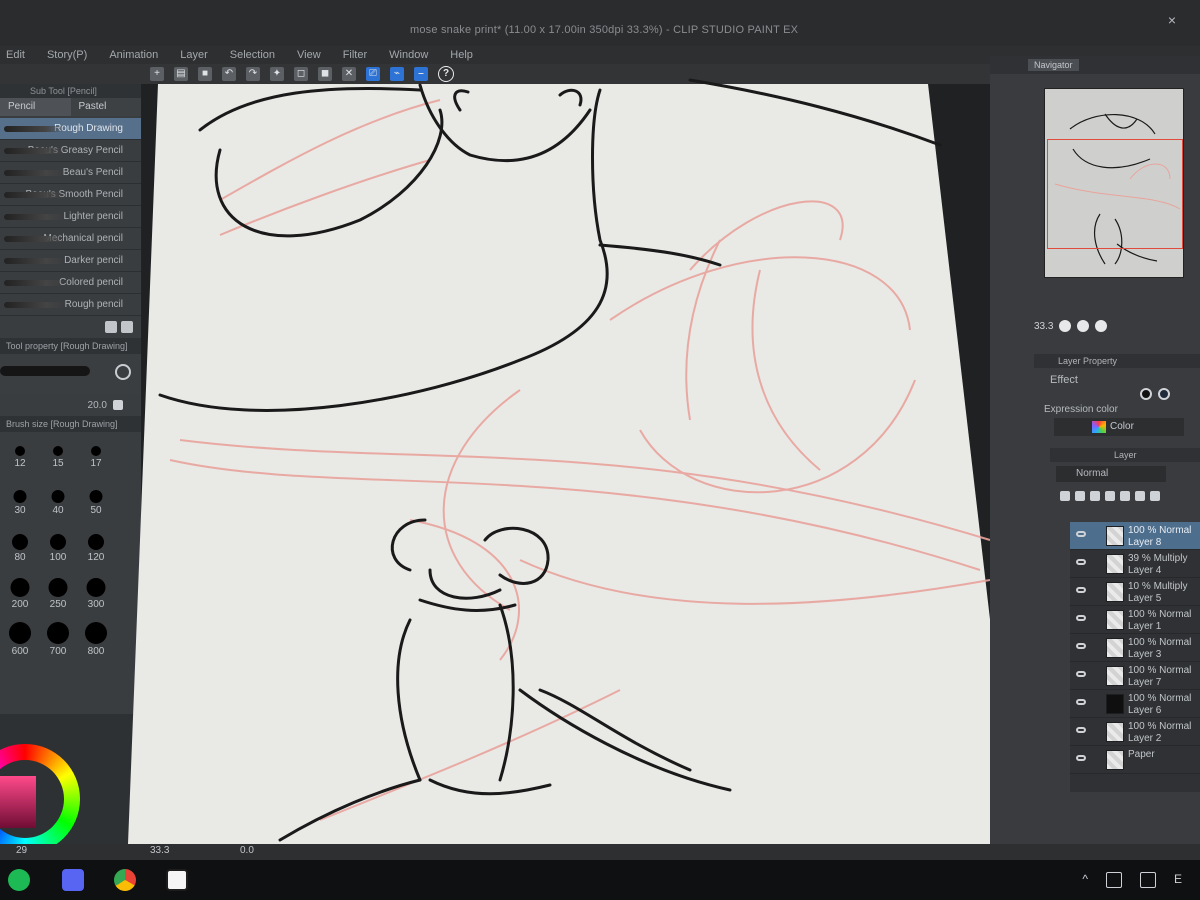  I want to click on open-icon: ▤, so click(181, 74).